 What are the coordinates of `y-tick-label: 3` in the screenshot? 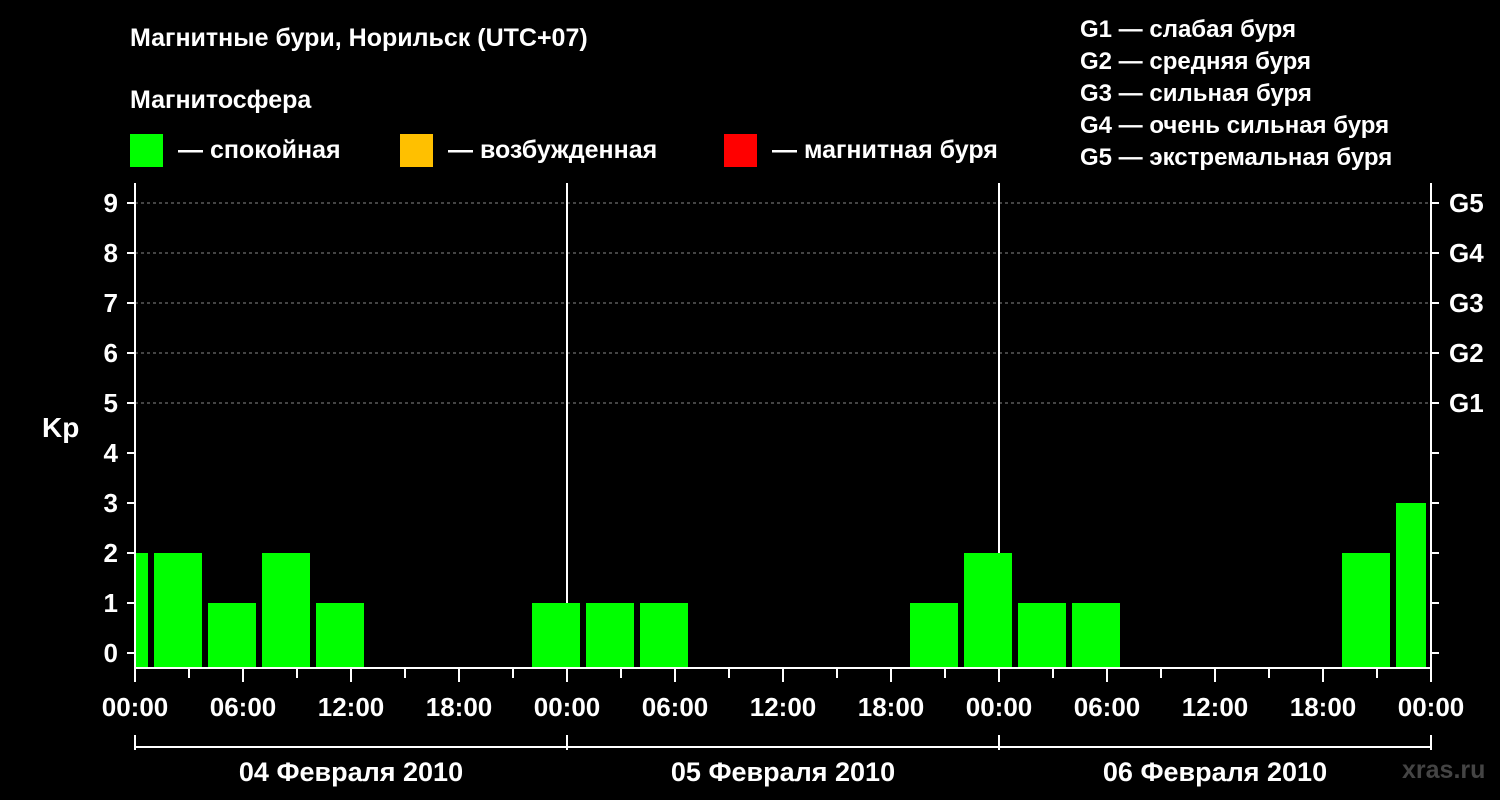 It's located at (111, 503).